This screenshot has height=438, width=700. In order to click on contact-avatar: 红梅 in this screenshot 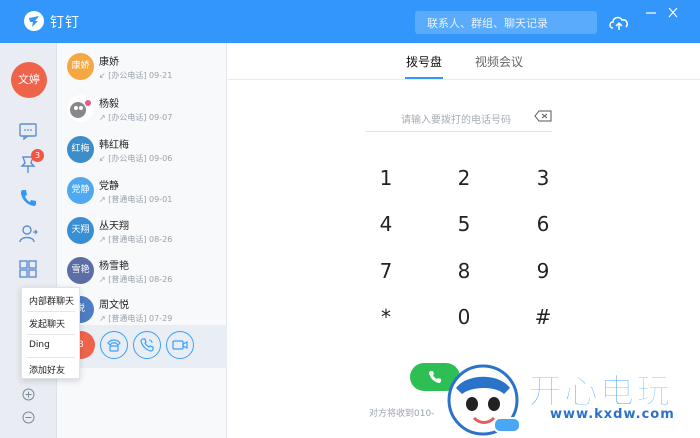, I will do `click(80, 149)`.